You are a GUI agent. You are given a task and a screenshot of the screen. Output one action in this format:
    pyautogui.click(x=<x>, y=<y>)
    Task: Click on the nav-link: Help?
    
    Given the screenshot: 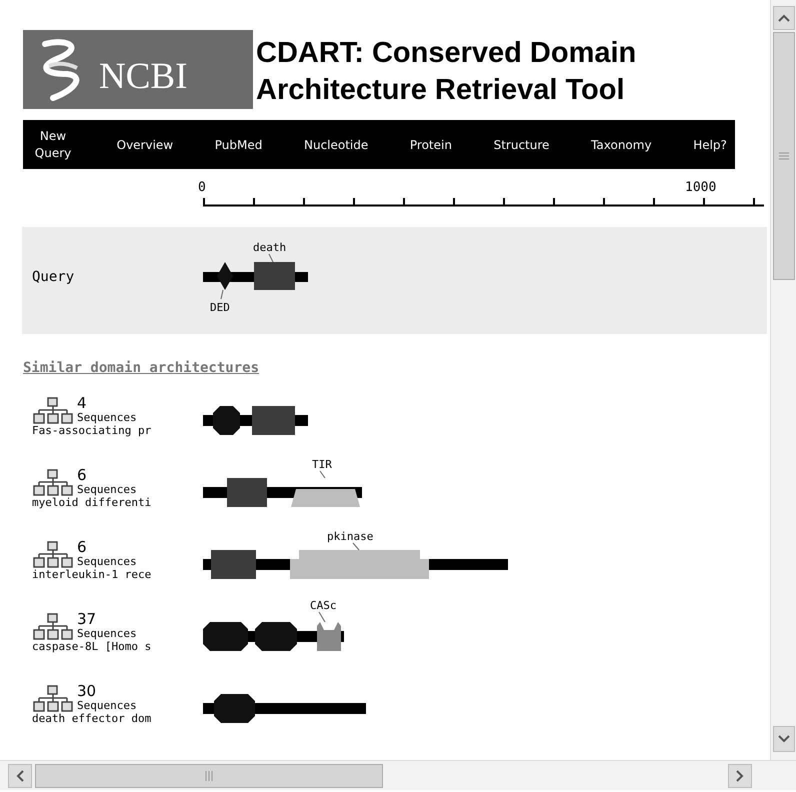 What is the action you would take?
    pyautogui.click(x=710, y=145)
    